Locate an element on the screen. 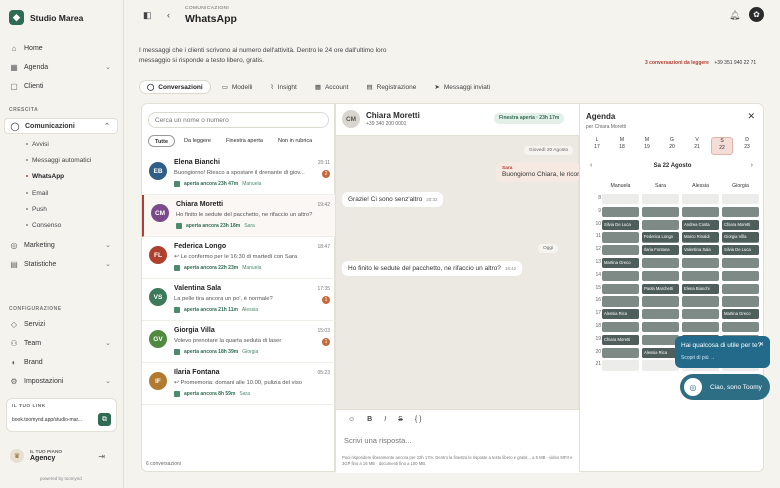 This screenshot has height=488, width=780. avatar: ✿ is located at coordinates (756, 14).